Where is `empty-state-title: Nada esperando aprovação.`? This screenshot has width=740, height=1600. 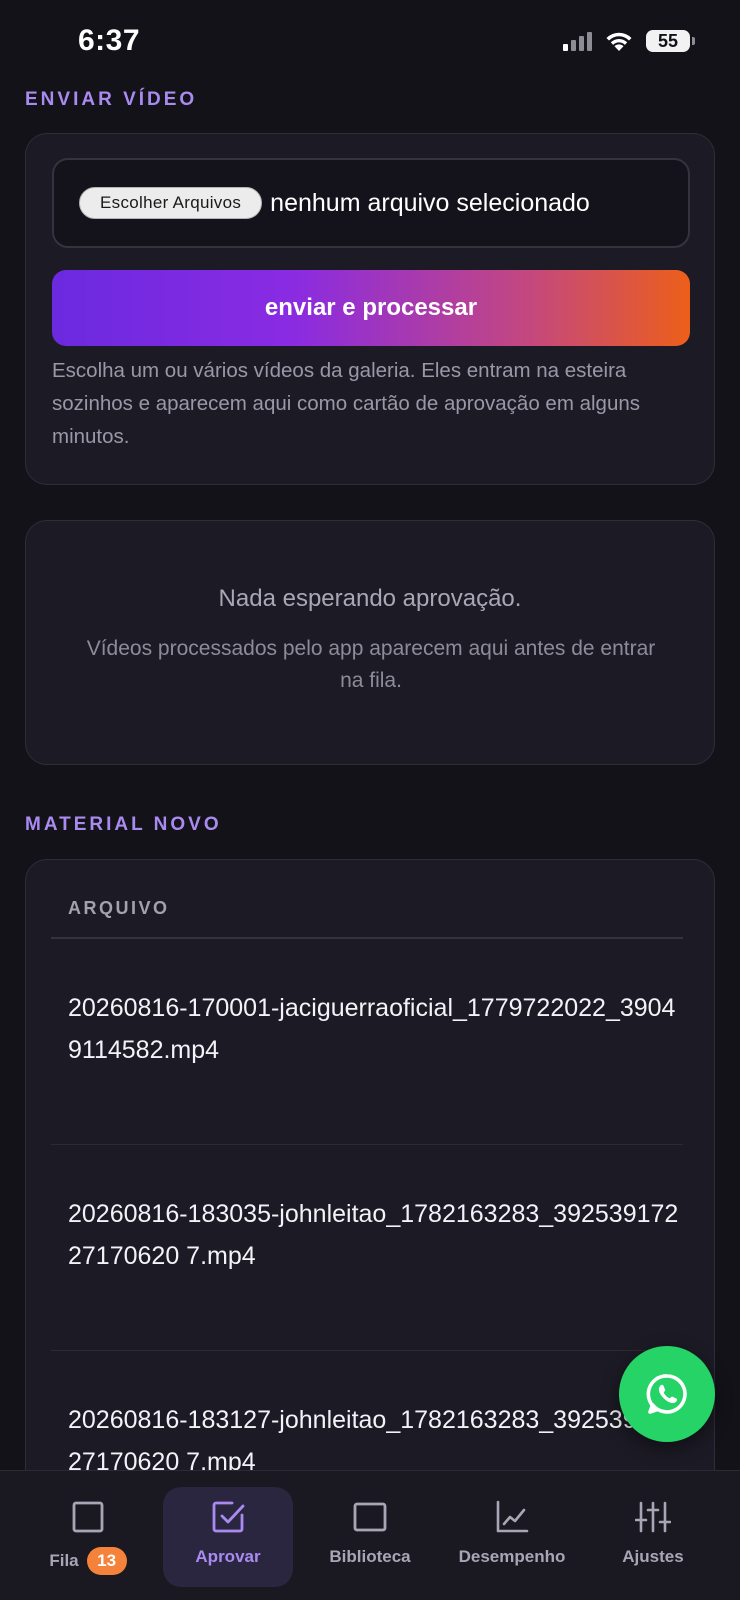 empty-state-title: Nada esperando aprovação. is located at coordinates (370, 598).